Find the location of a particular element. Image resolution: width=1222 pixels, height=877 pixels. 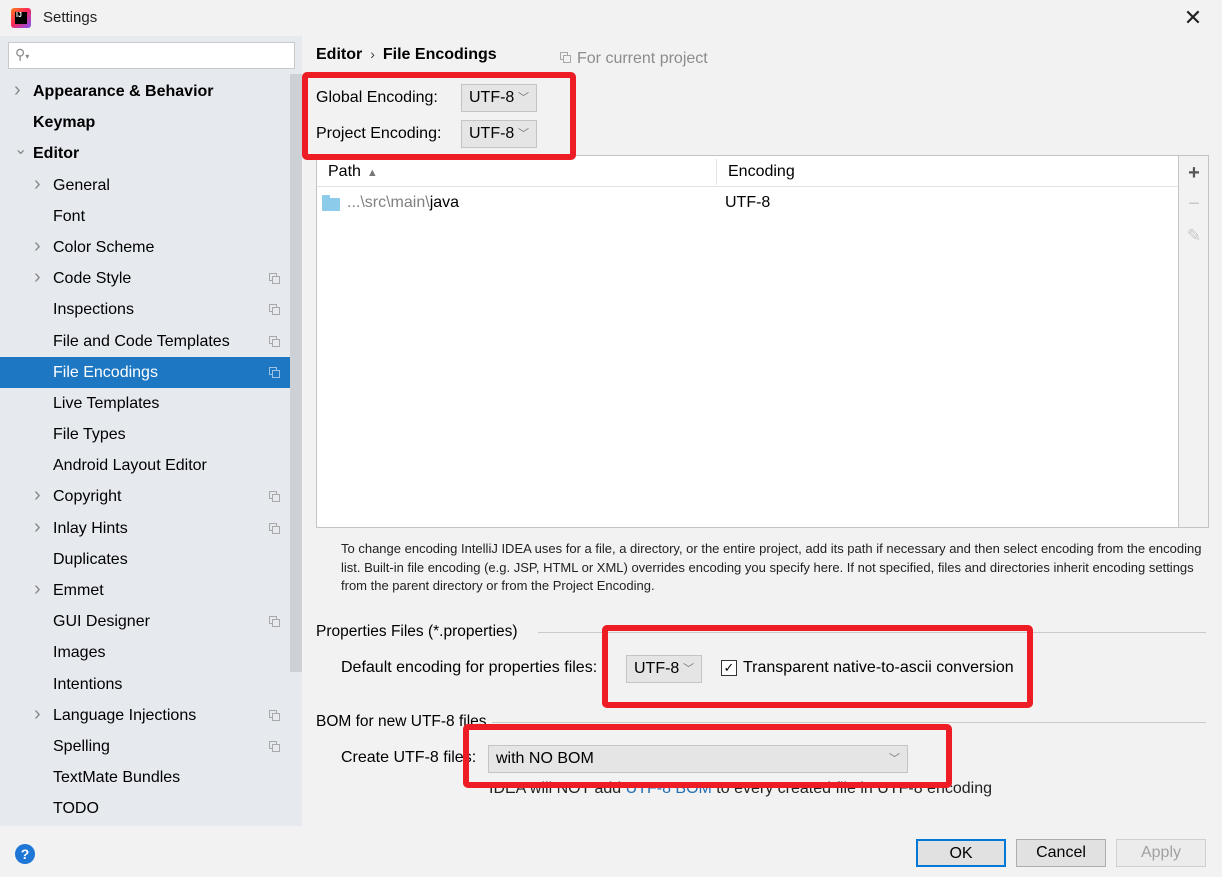

dialog-footer: ? OK Cancel Apply is located at coordinates (611, 851).